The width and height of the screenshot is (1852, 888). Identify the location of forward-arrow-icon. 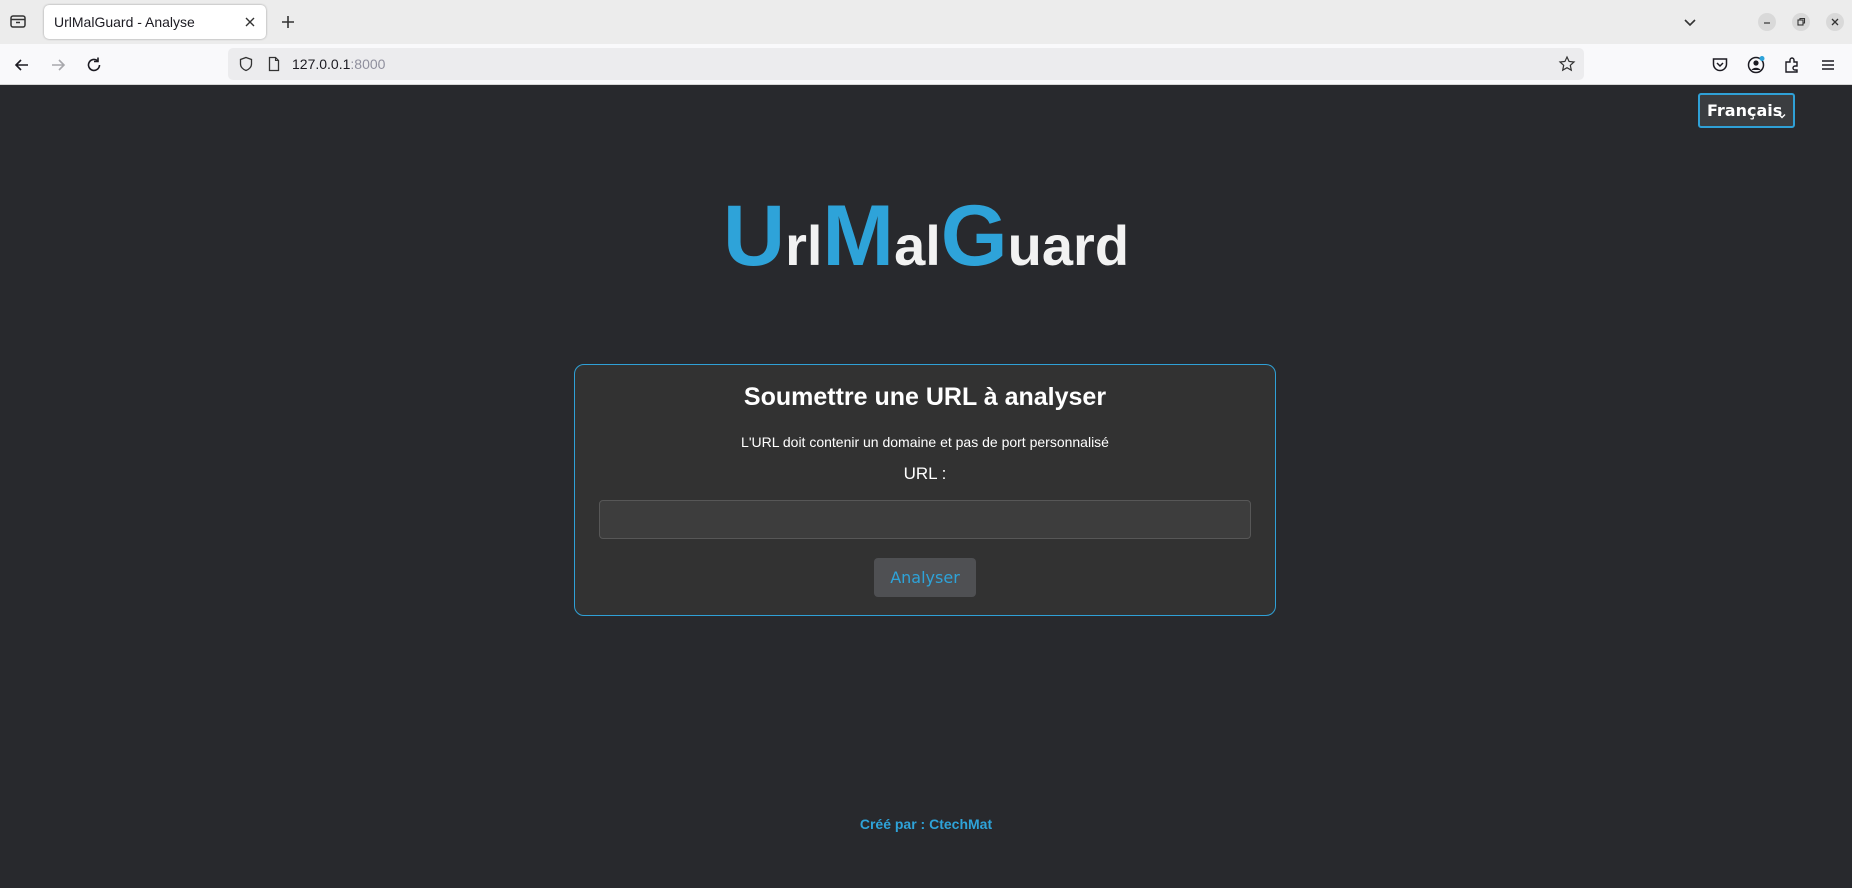
(58, 65).